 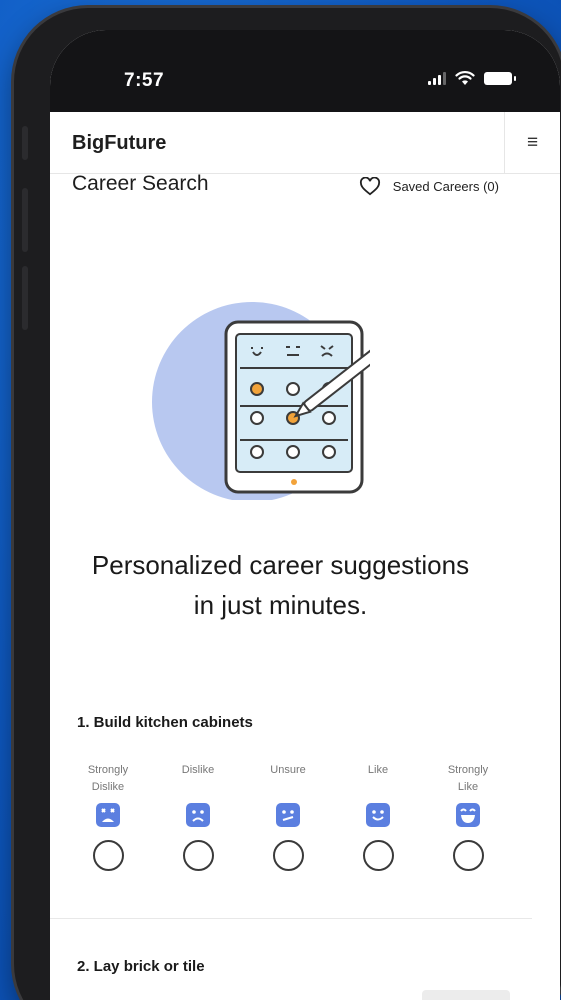 What do you see at coordinates (468, 787) in the screenshot?
I see `option-label-line2: Like` at bounding box center [468, 787].